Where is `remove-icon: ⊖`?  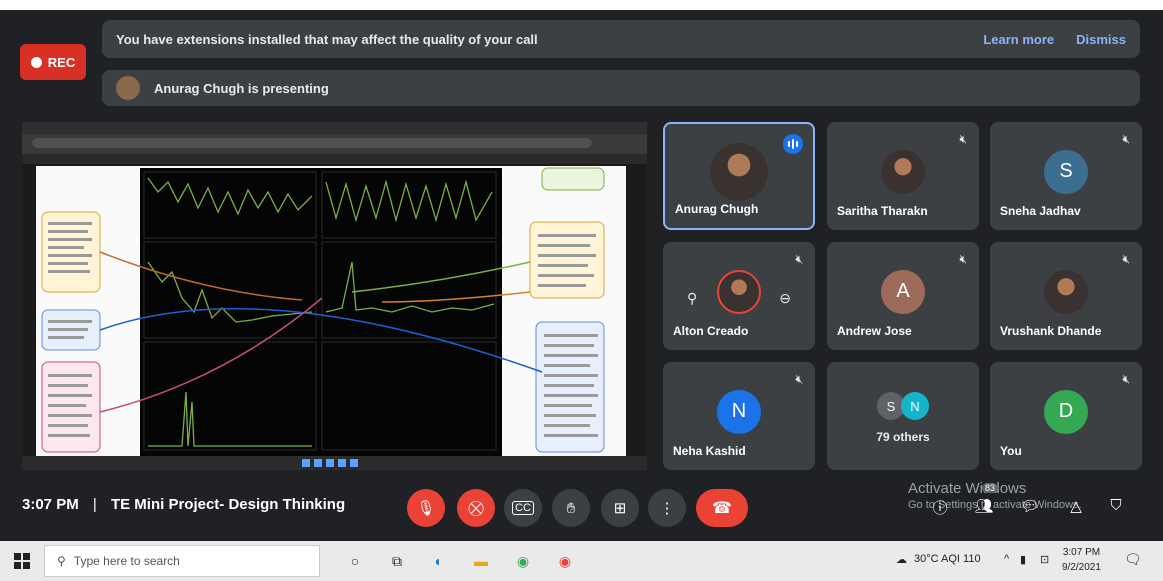
remove-icon: ⊖ is located at coordinates (785, 298).